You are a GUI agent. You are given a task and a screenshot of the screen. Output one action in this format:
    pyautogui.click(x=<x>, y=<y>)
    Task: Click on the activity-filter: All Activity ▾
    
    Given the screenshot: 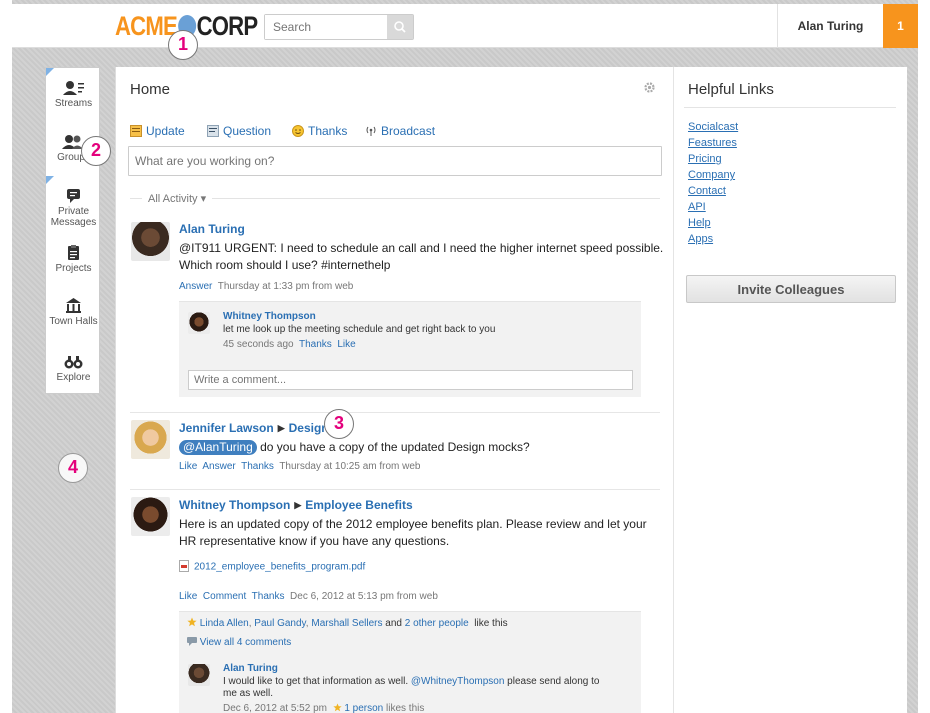 What is the action you would take?
    pyautogui.click(x=395, y=198)
    